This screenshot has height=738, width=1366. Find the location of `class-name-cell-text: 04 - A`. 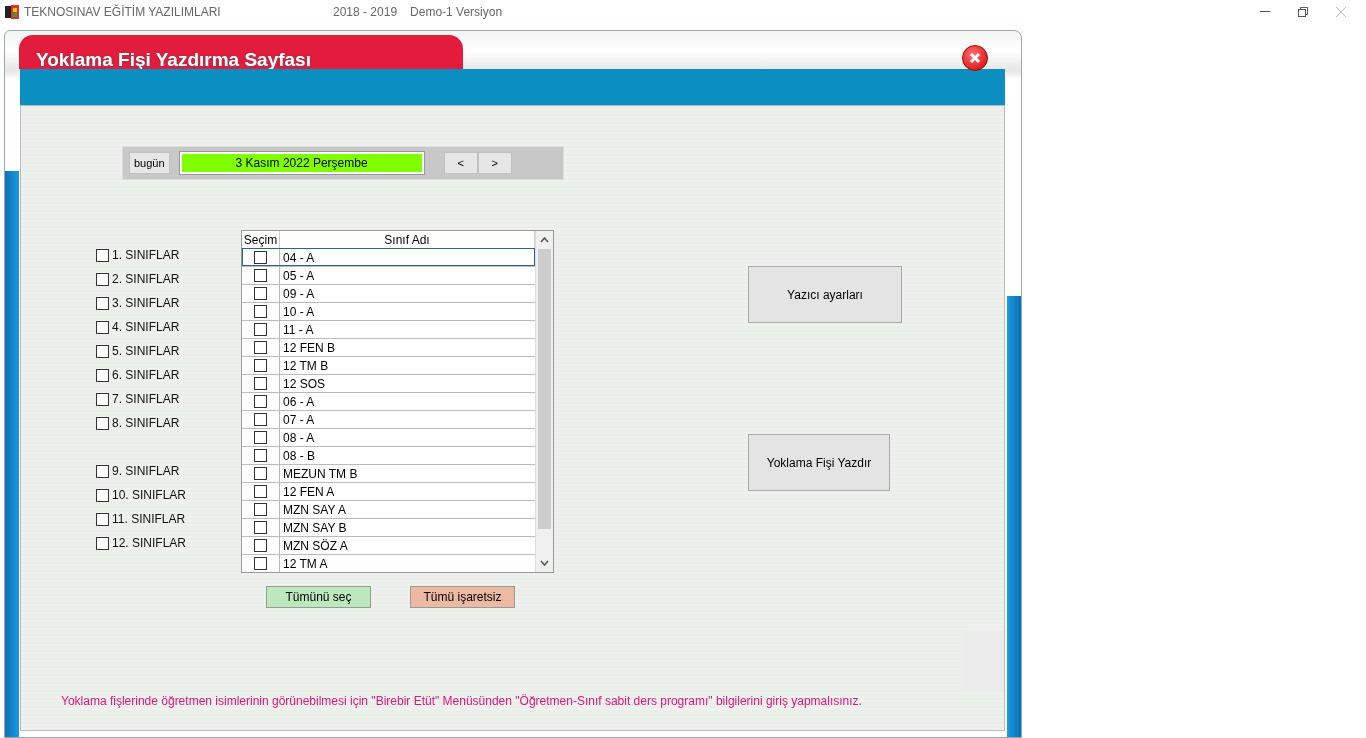

class-name-cell-text: 04 - A is located at coordinates (299, 257).